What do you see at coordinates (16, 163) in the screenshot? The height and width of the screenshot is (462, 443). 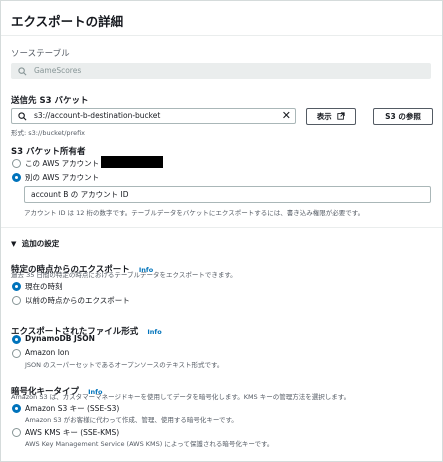 I see `radio-this-account` at bounding box center [16, 163].